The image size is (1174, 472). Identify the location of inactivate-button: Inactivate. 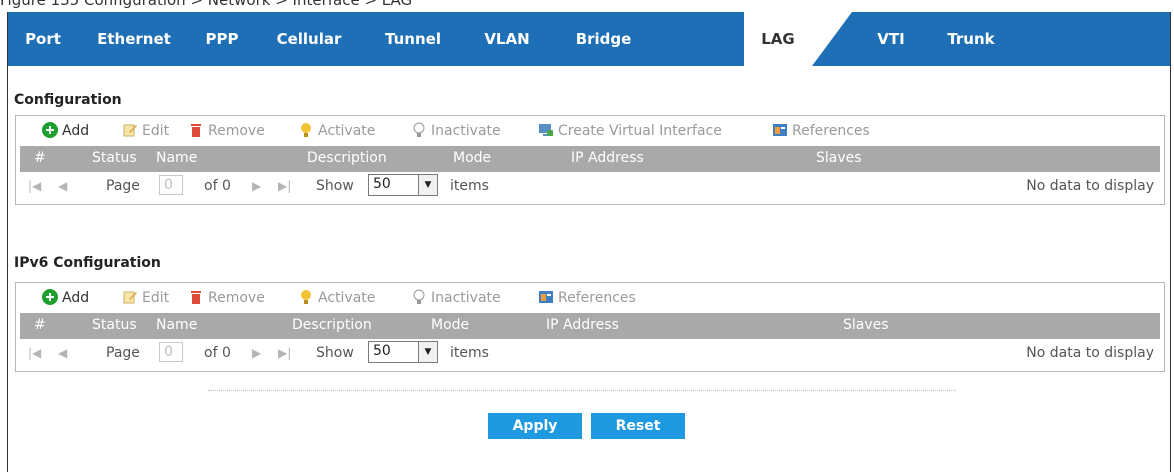
(456, 131).